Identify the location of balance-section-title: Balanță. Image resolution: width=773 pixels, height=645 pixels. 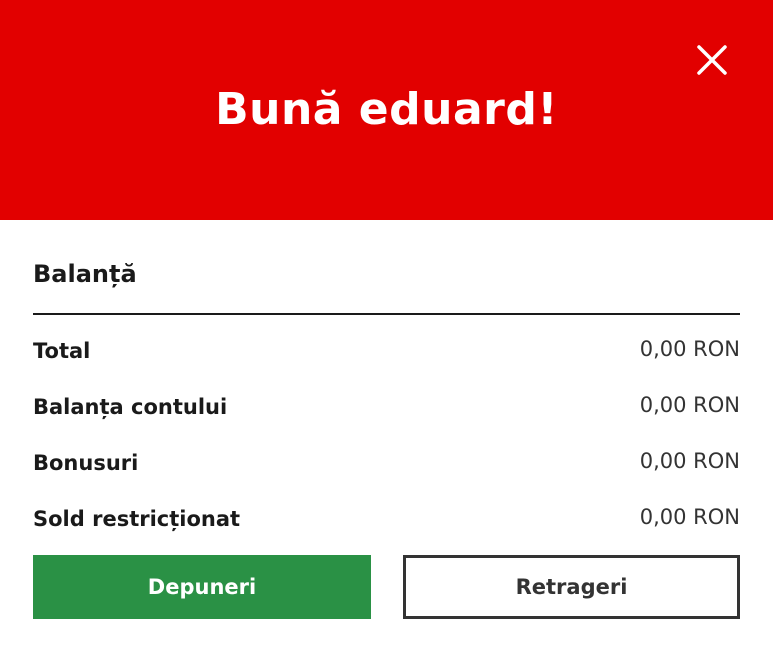
(85, 274).